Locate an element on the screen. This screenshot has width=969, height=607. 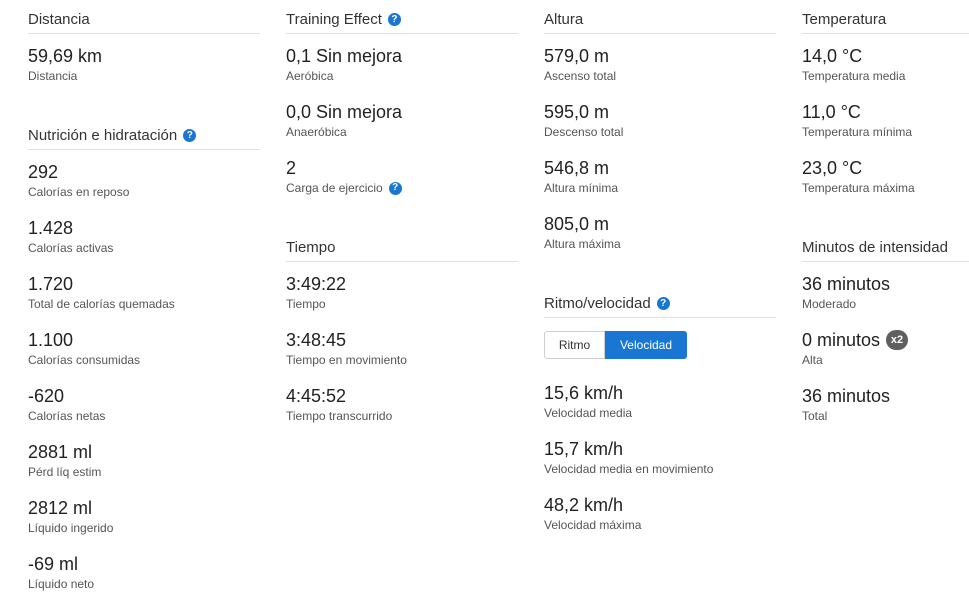
stat-ascenso-total: 579,0 m Ascenso total is located at coordinates (660, 67).